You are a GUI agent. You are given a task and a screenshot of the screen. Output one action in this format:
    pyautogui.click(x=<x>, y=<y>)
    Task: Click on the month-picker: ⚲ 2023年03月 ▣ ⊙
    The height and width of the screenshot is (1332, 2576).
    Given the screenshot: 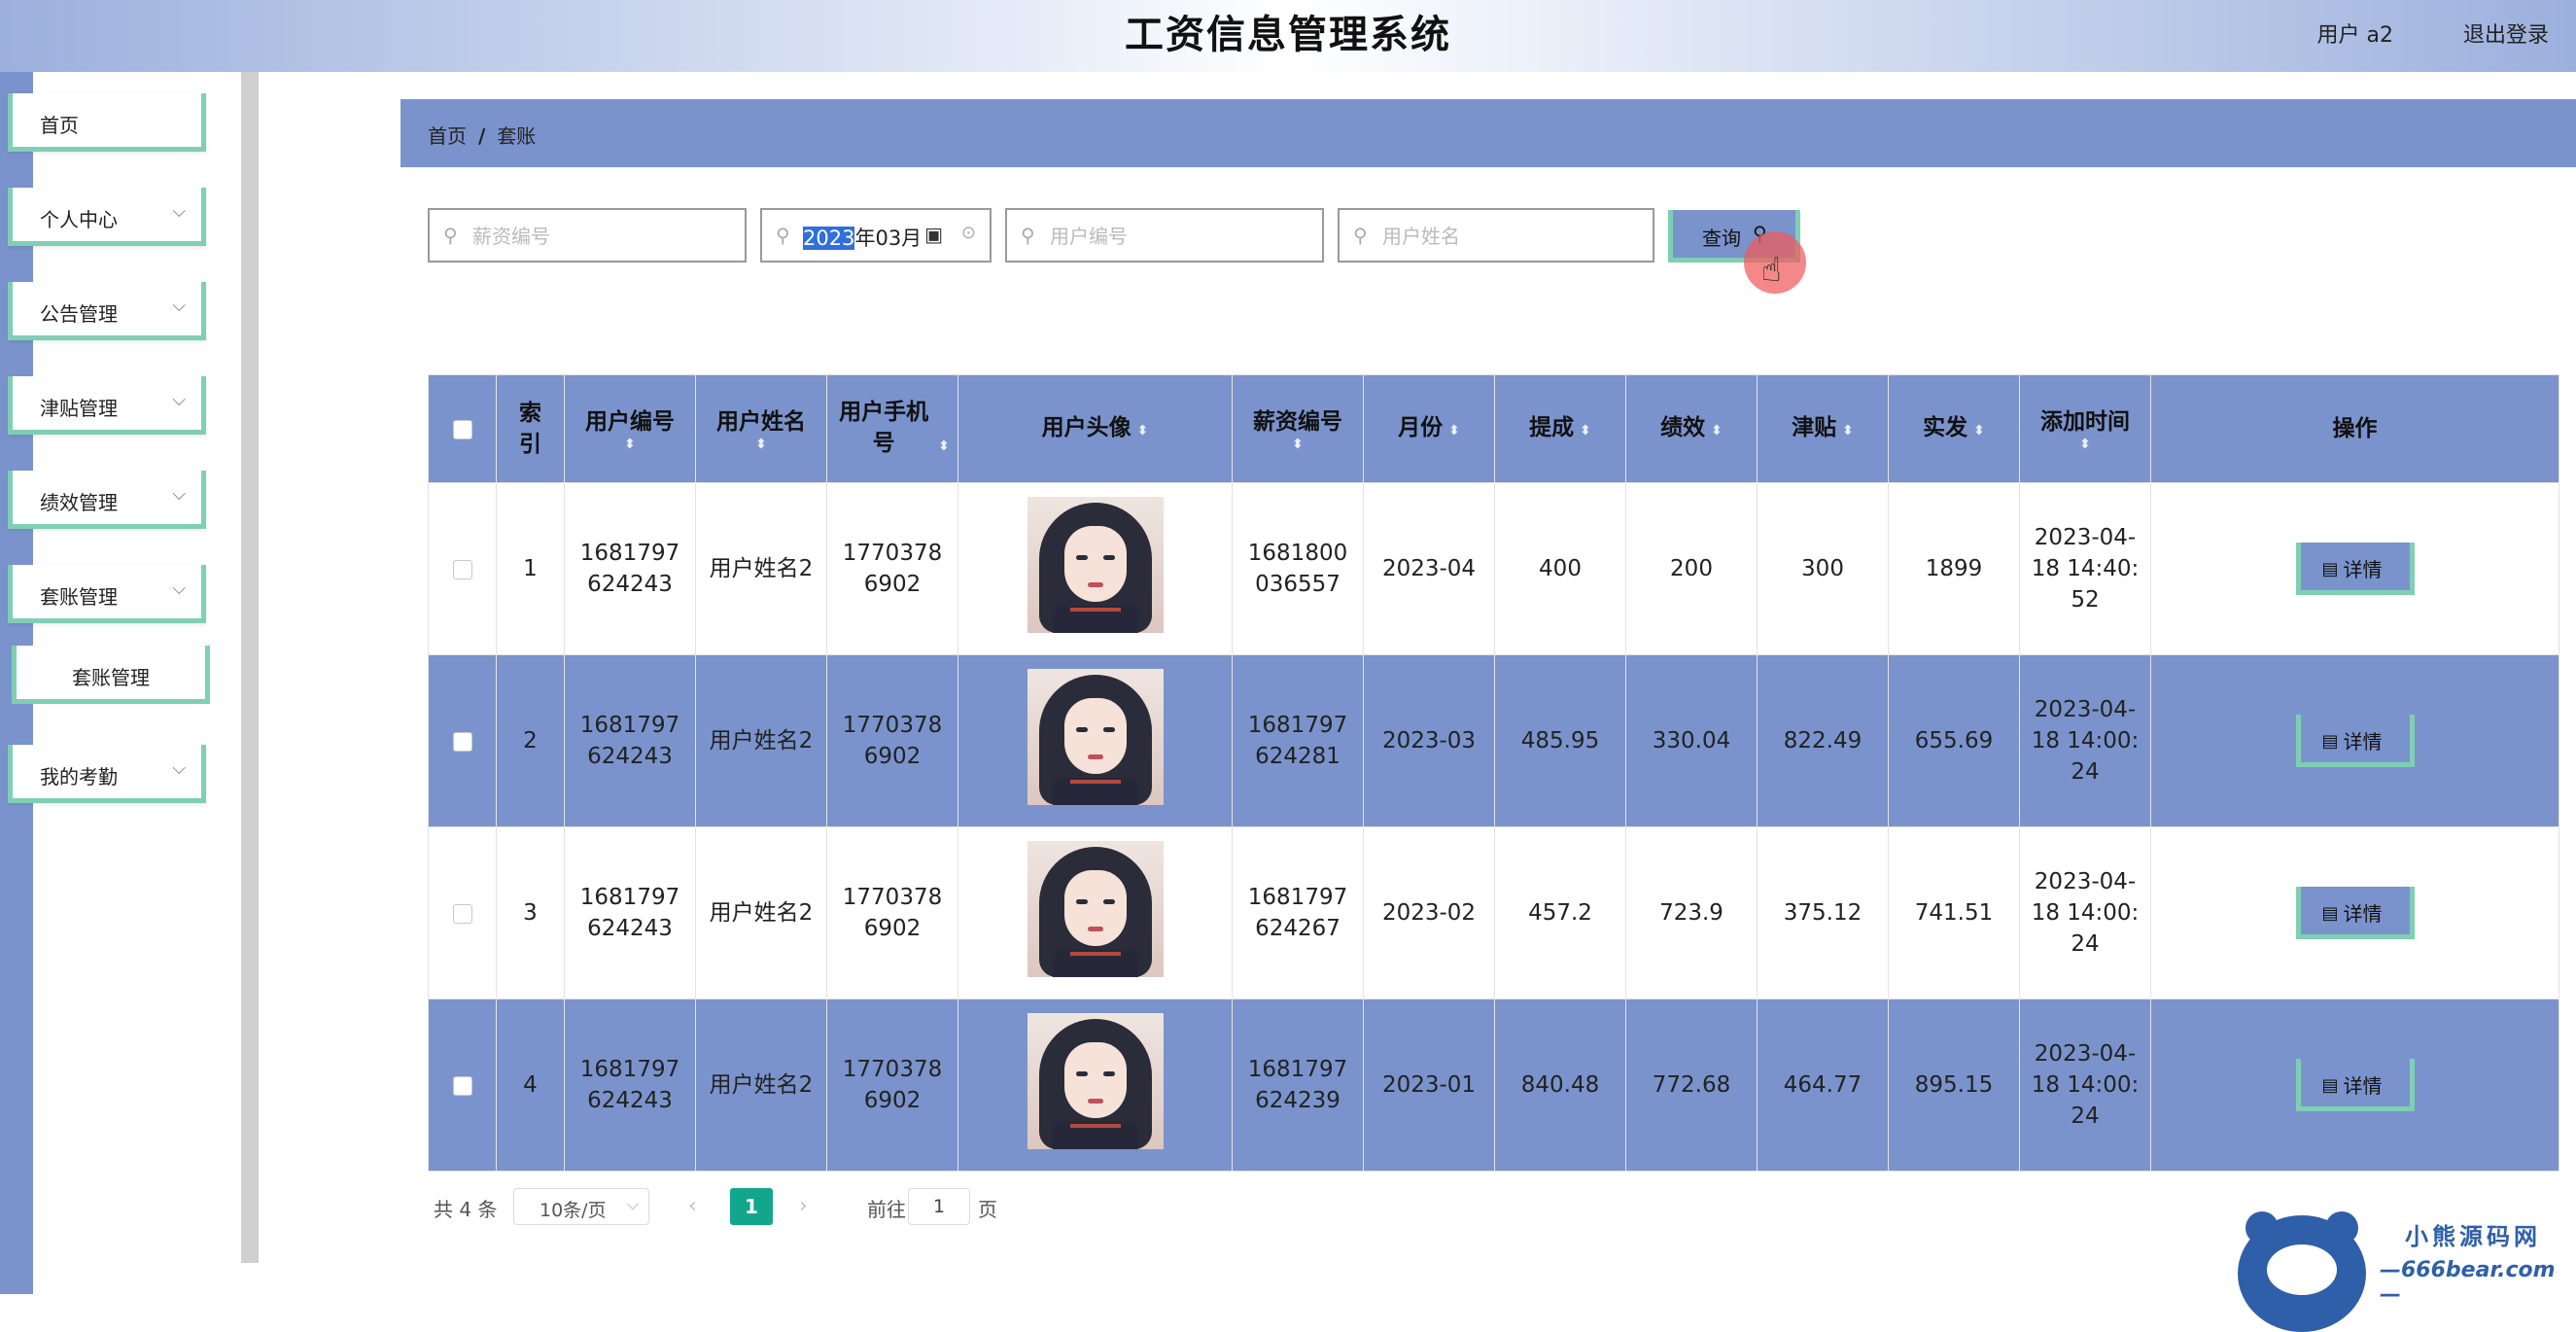 What is the action you would take?
    pyautogui.click(x=876, y=236)
    